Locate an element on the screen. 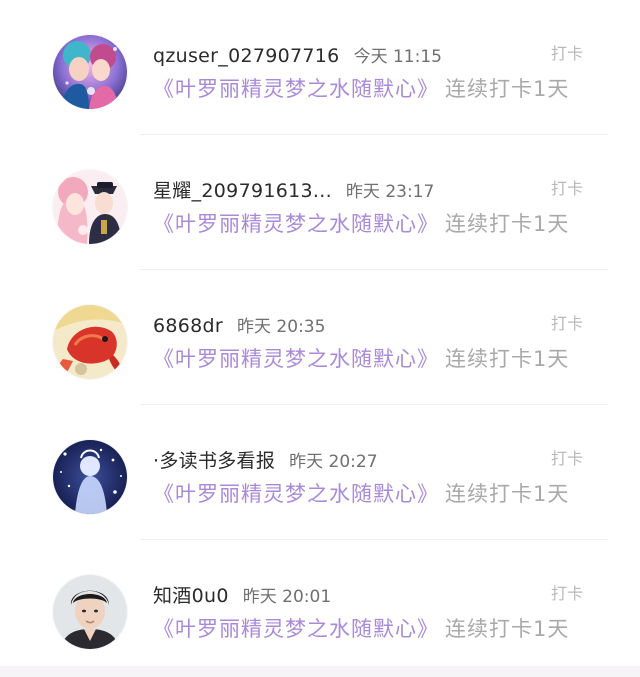 The width and height of the screenshot is (640, 677). item-header: qzuser_027907716 今天 11:15 is located at coordinates (297, 56).